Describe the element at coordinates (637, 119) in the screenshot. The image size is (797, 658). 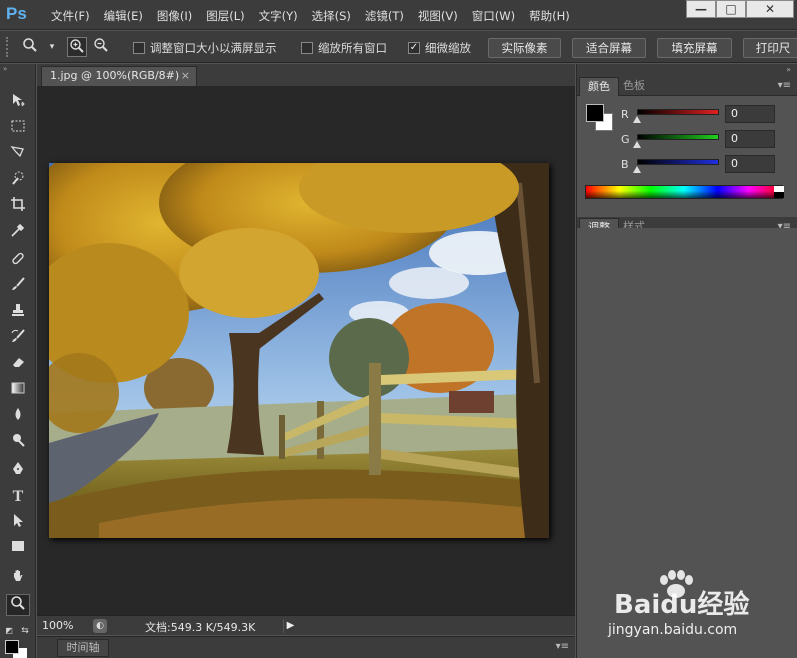
I see `red-channel-thumb` at that location.